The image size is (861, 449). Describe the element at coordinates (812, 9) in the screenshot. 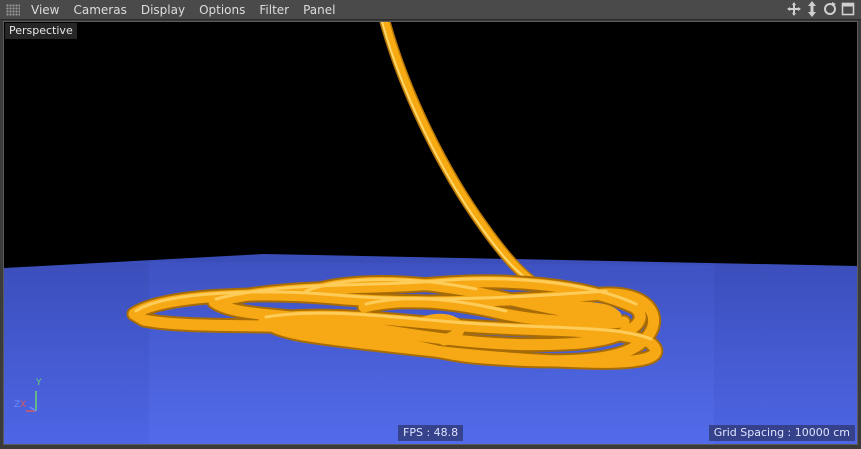

I see `zoom-icon` at that location.